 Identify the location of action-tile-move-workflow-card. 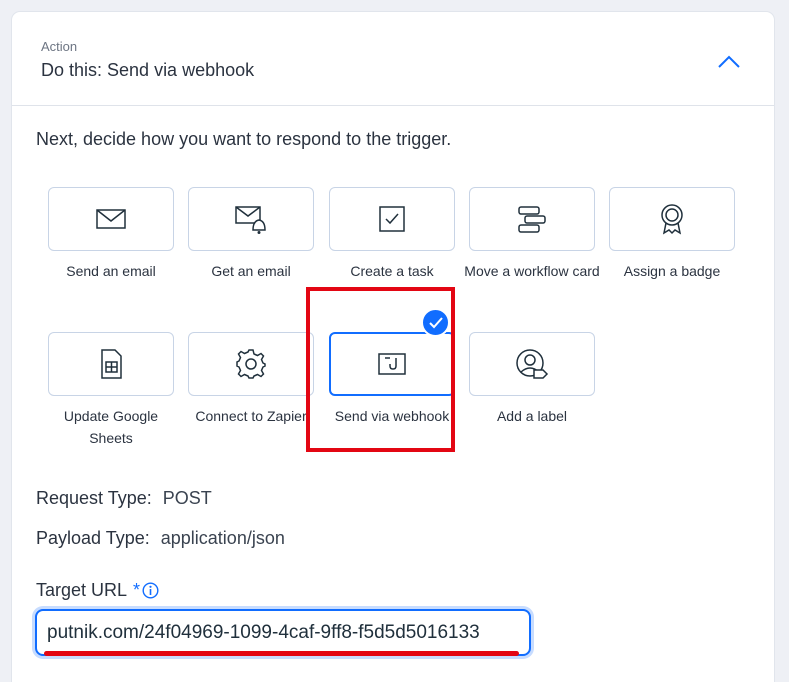
(532, 219).